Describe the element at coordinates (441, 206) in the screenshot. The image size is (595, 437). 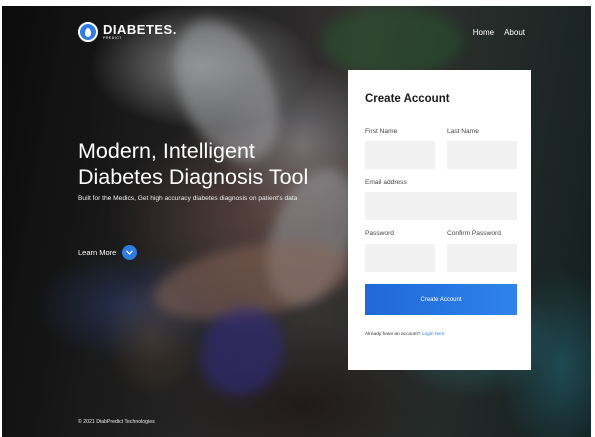
I see `email-input` at that location.